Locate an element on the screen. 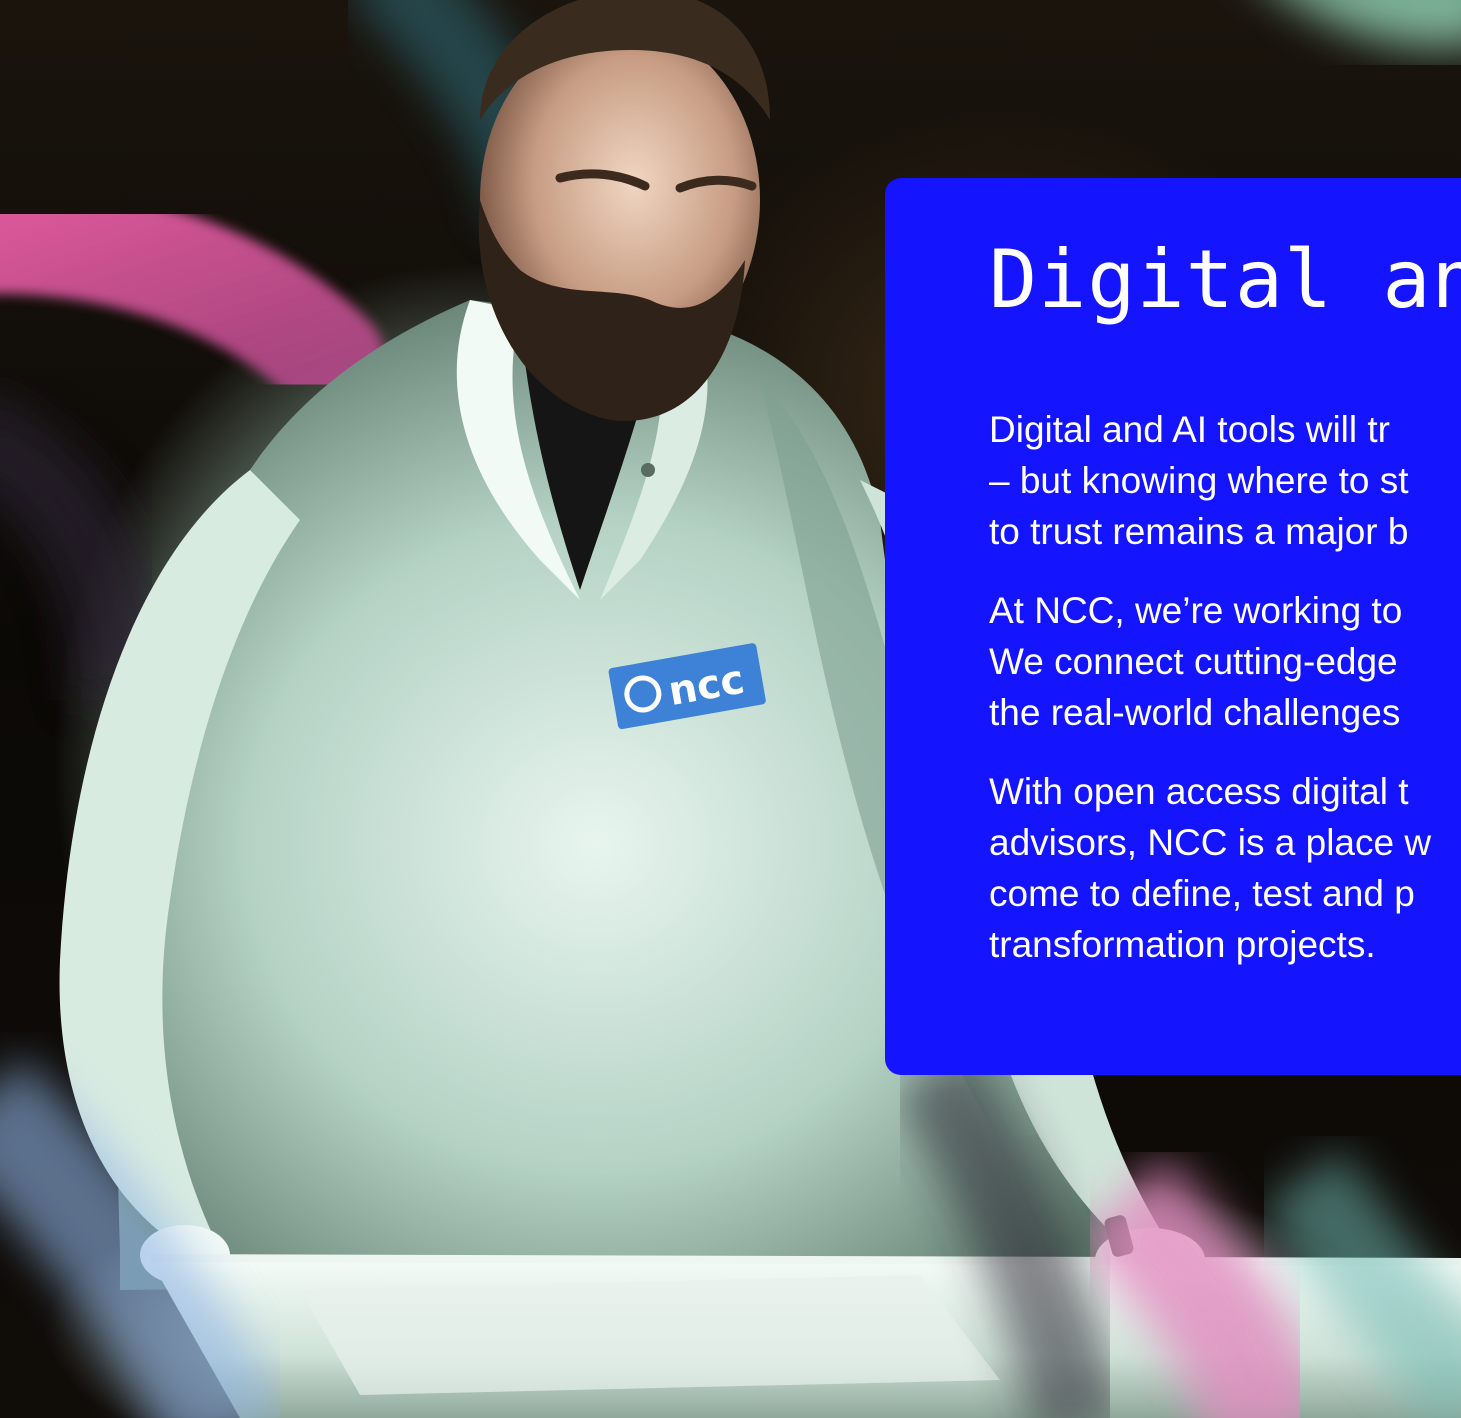 Image resolution: width=1461 pixels, height=1418 pixels. card-title: Digital and is located at coordinates (1225, 279).